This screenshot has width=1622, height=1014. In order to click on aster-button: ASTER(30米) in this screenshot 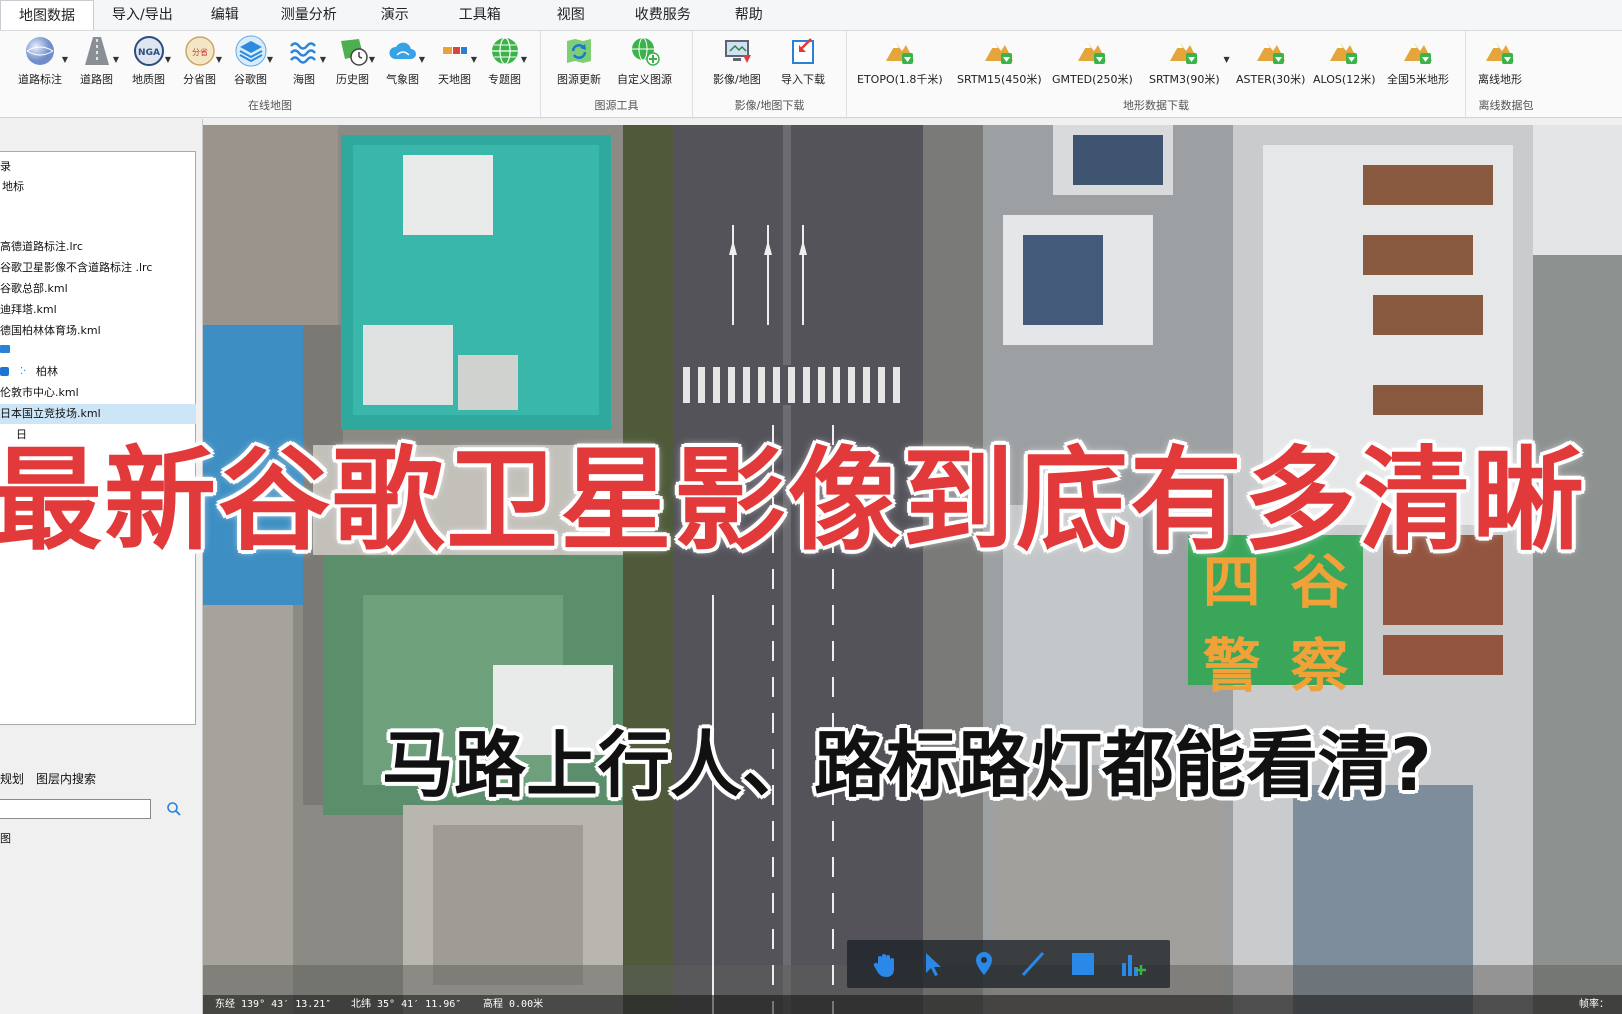, I will do `click(1270, 60)`.